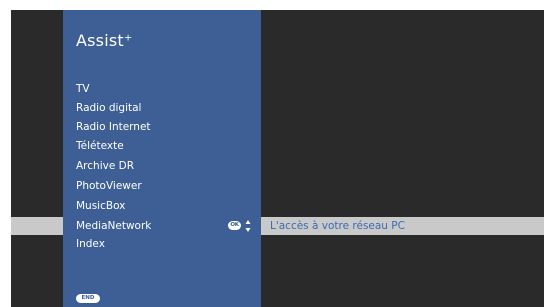  What do you see at coordinates (234, 225) in the screenshot?
I see `ok-button-icon: OK` at bounding box center [234, 225].